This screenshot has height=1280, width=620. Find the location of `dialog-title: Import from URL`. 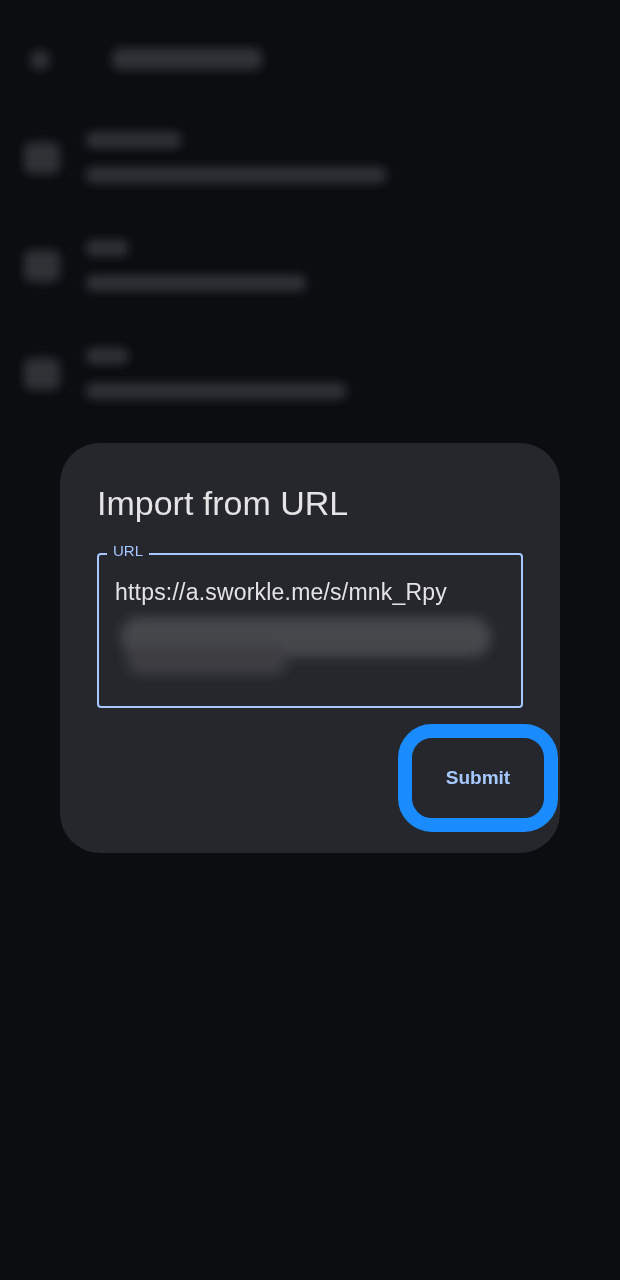

dialog-title: Import from URL is located at coordinates (223, 503).